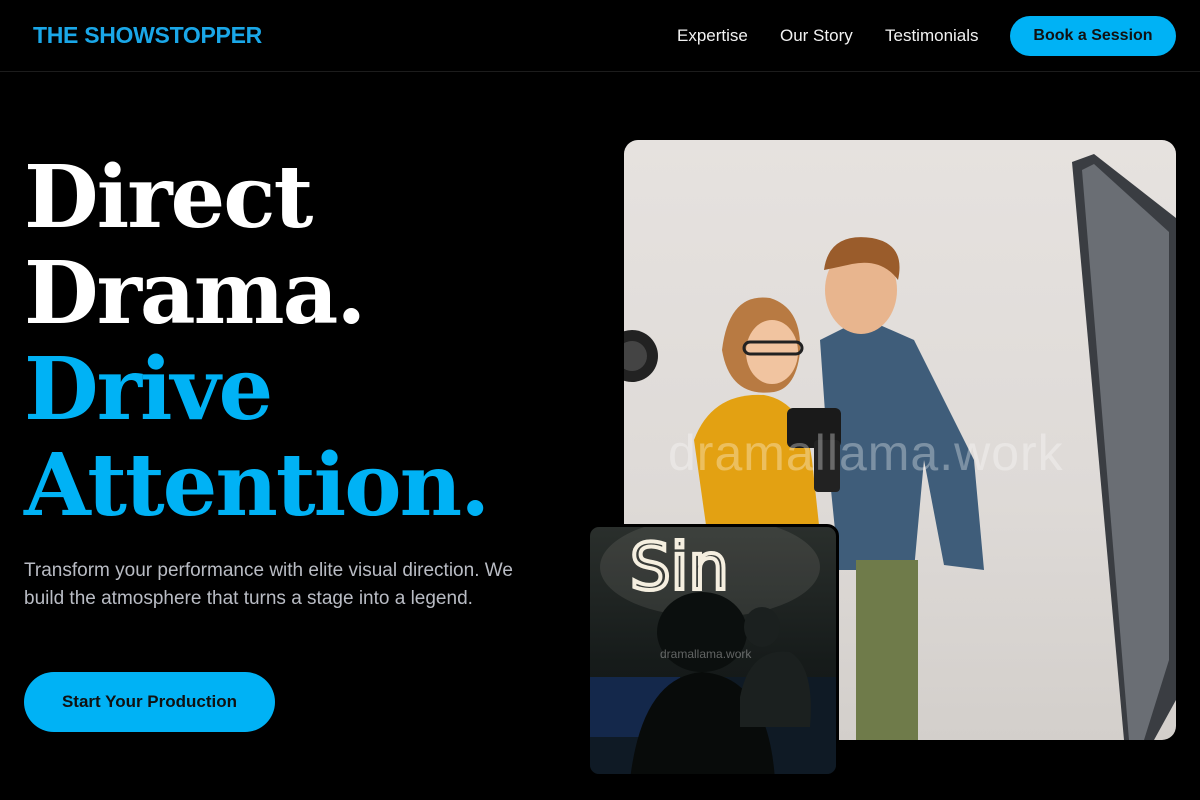 This screenshot has width=1200, height=800. Describe the element at coordinates (168, 197) in the screenshot. I see `headline-line-1: Direct` at that location.